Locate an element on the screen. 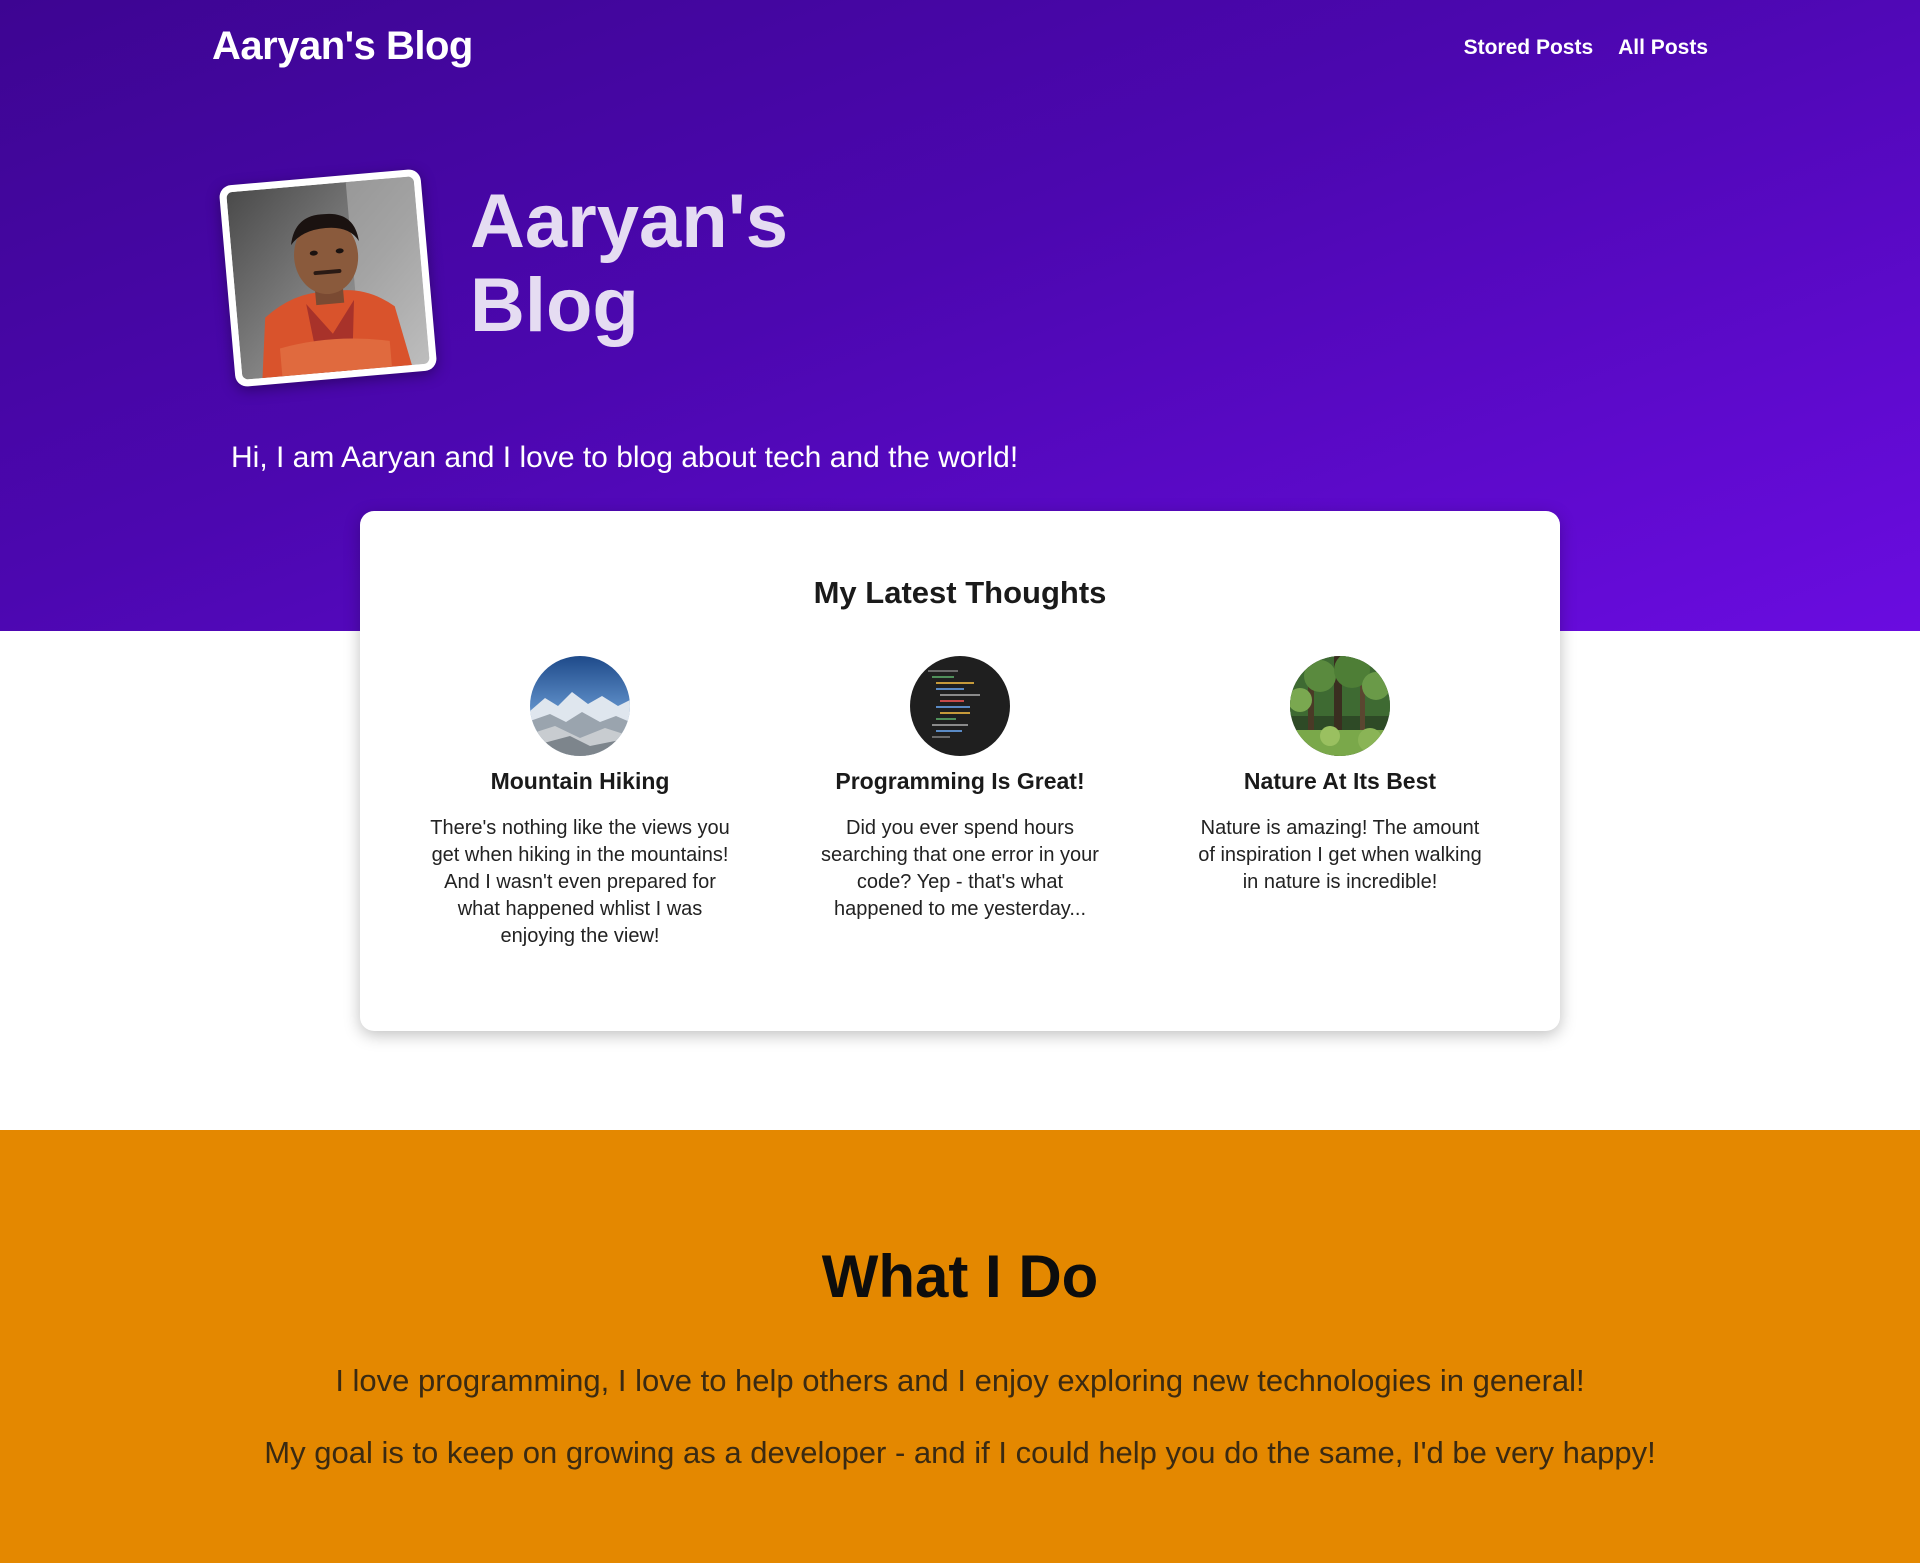 This screenshot has height=1563, width=1920. forest-thumbnail is located at coordinates (1340, 706).